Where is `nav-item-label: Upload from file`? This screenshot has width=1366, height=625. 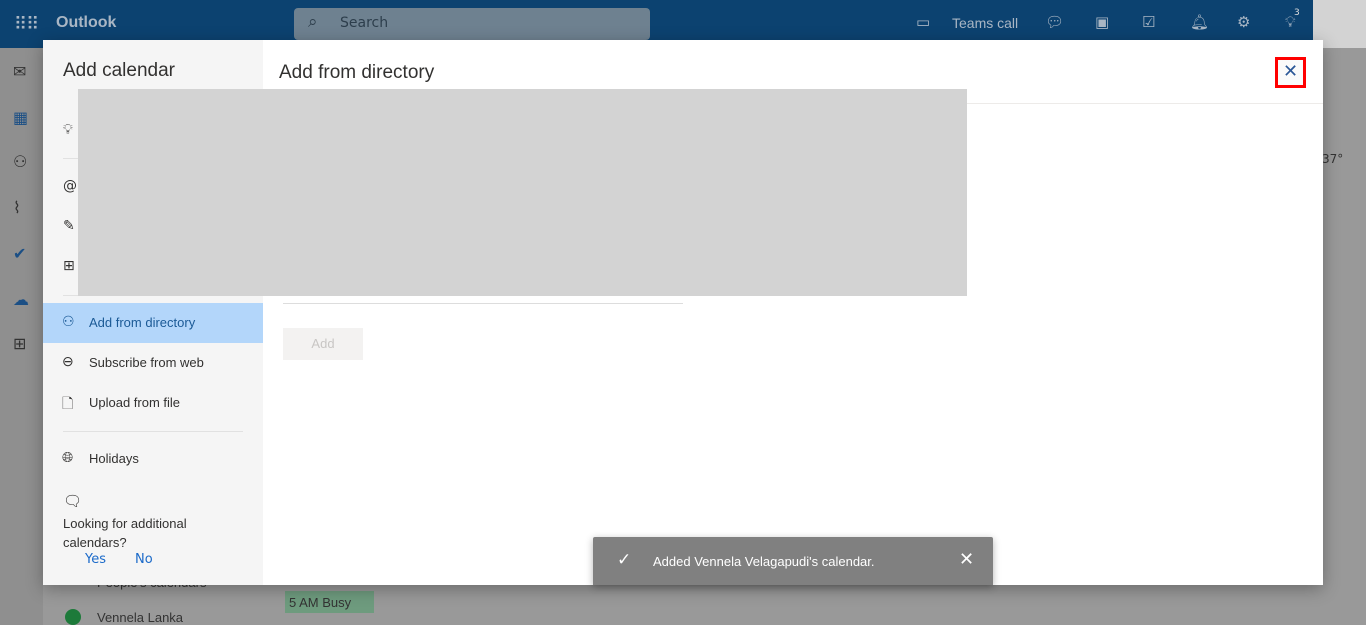 nav-item-label: Upload from file is located at coordinates (135, 402).